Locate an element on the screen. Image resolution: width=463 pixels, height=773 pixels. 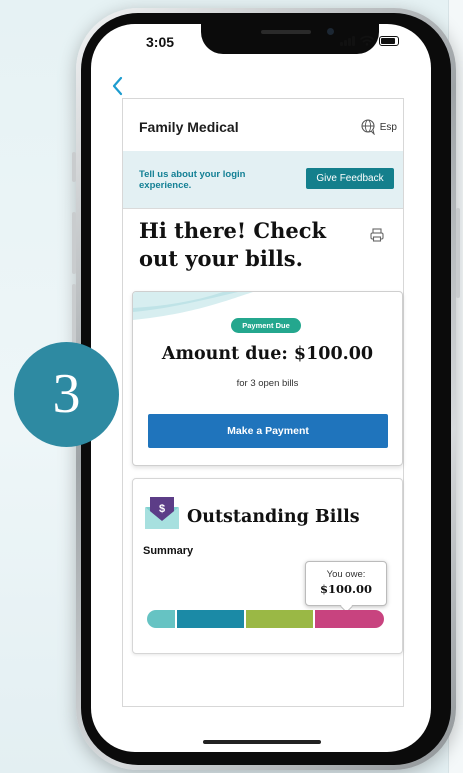
battery-icon is located at coordinates (389, 41).